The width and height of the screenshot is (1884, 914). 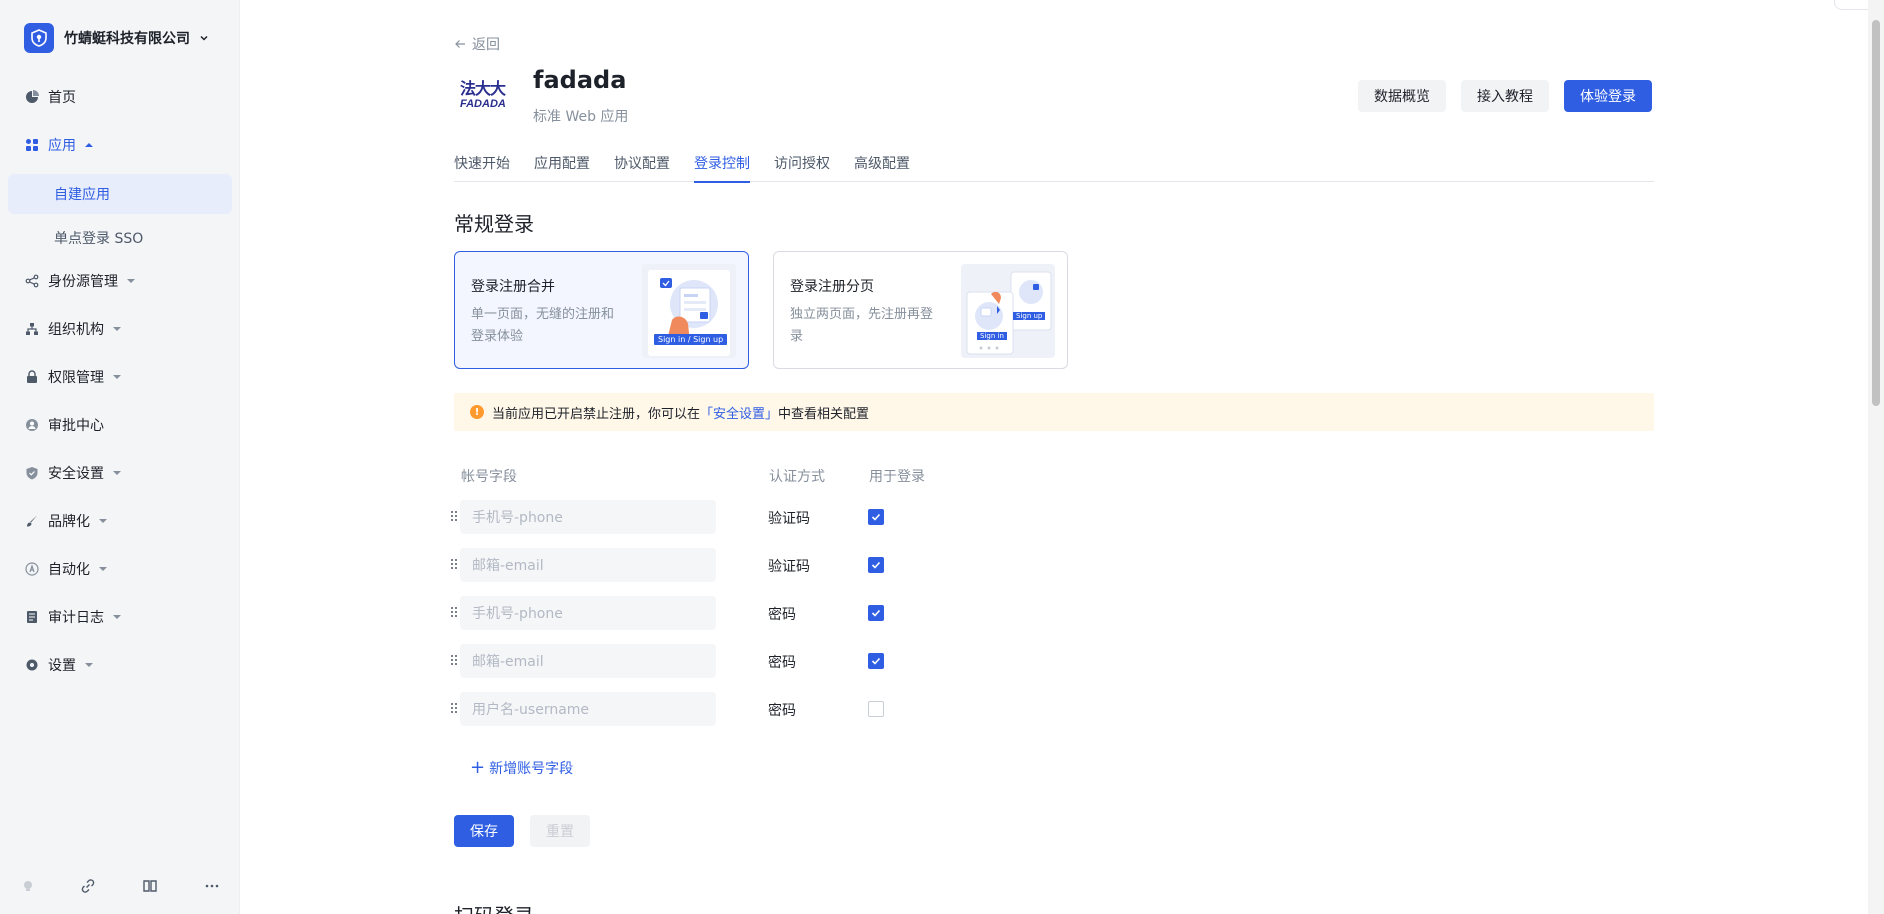 What do you see at coordinates (69, 570) in the screenshot?
I see `sidebar-item-label: 自动化` at bounding box center [69, 570].